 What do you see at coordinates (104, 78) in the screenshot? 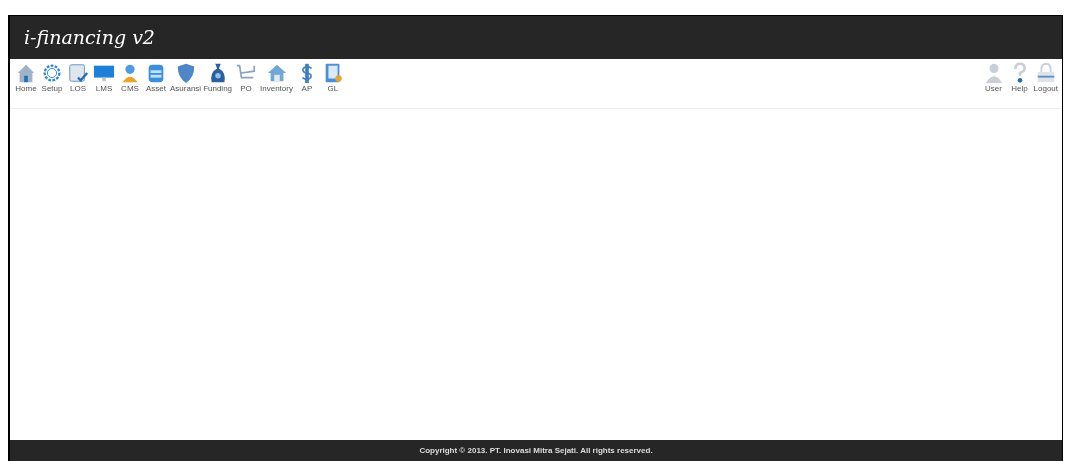
I see `toolbar-item: LMS` at bounding box center [104, 78].